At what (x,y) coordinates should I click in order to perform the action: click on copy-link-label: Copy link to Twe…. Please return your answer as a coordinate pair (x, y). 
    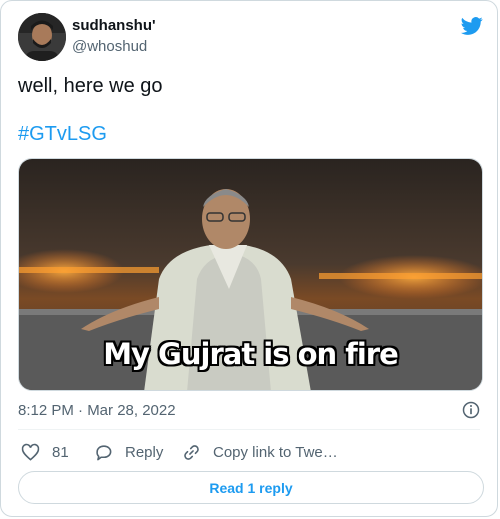
    Looking at the image, I should click on (275, 452).